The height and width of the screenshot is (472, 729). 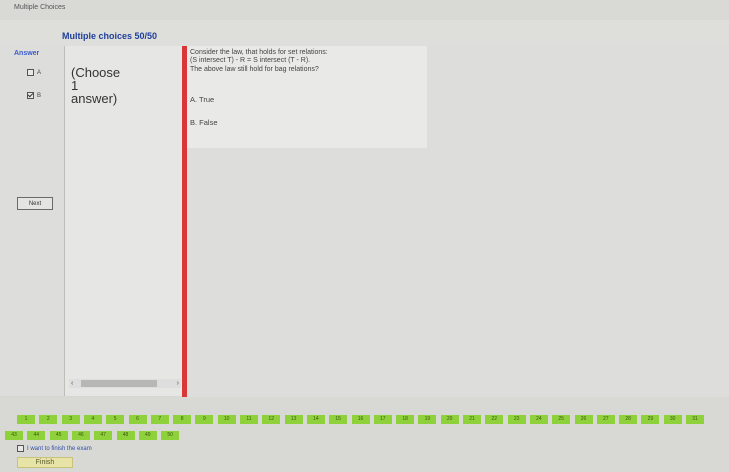 I want to click on question-nav-button: 24, so click(x=538, y=419).